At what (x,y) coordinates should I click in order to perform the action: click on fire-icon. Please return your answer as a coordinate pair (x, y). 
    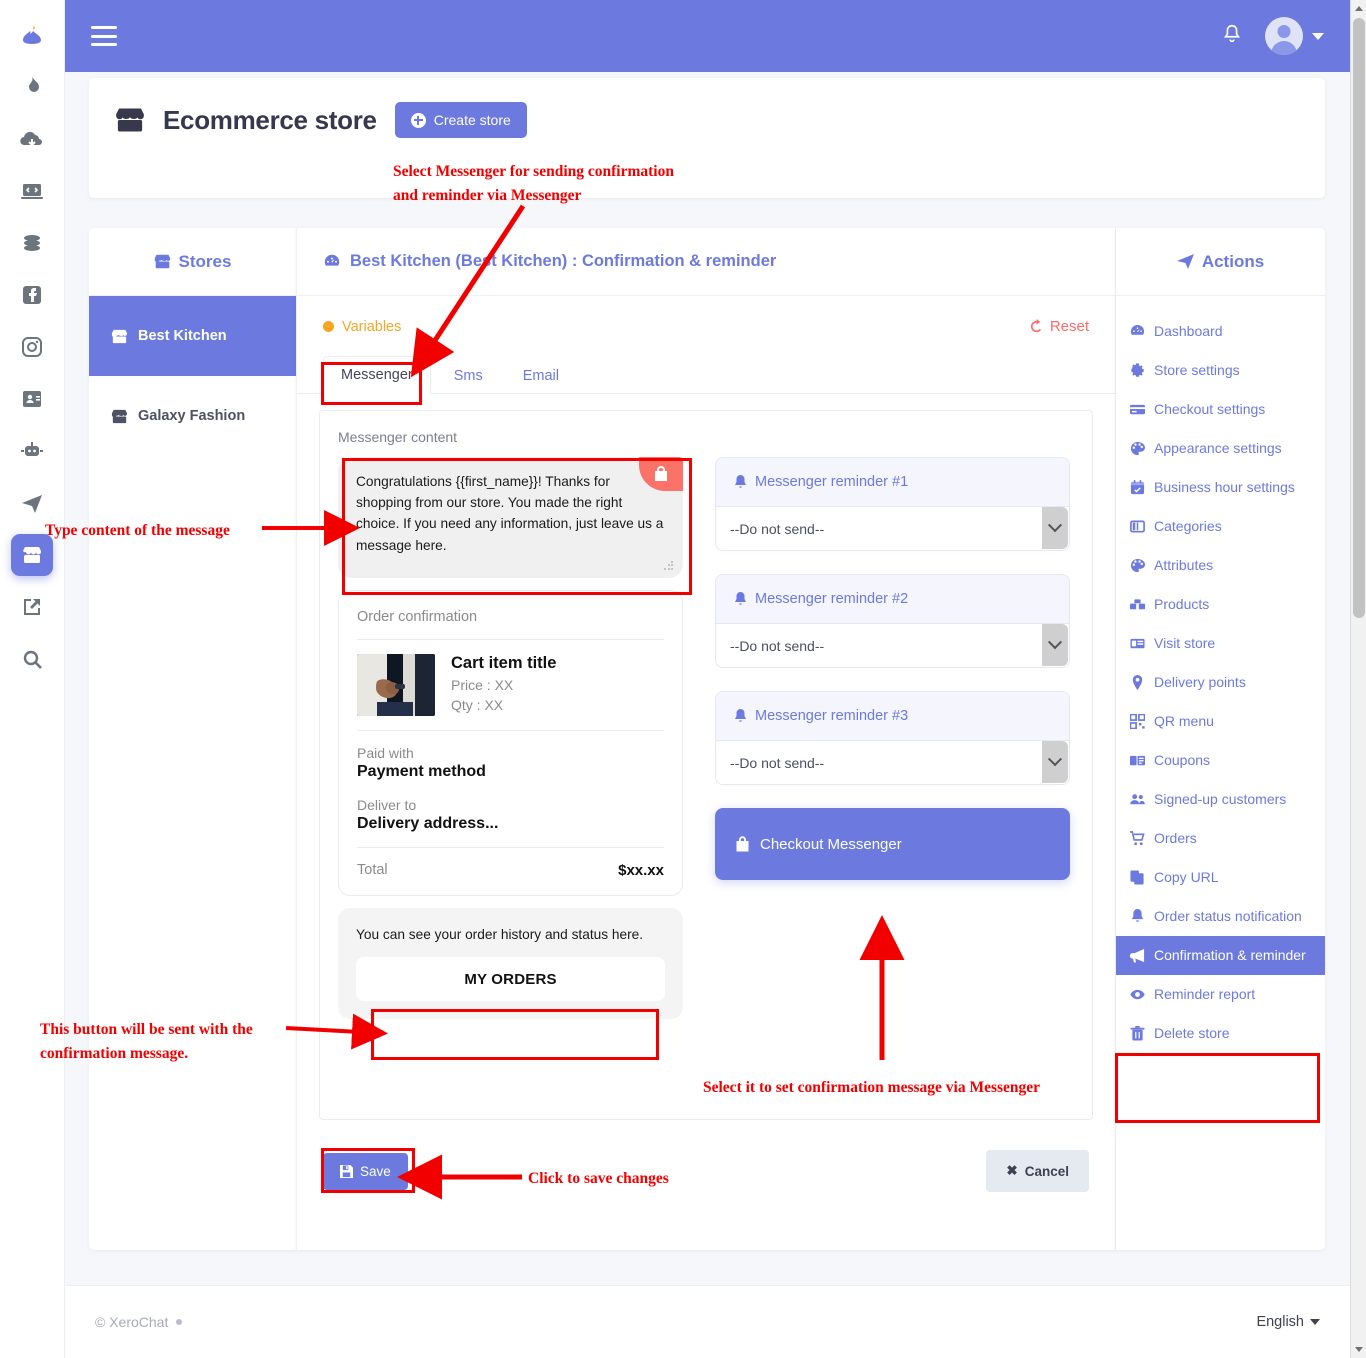
    Looking at the image, I should click on (32, 87).